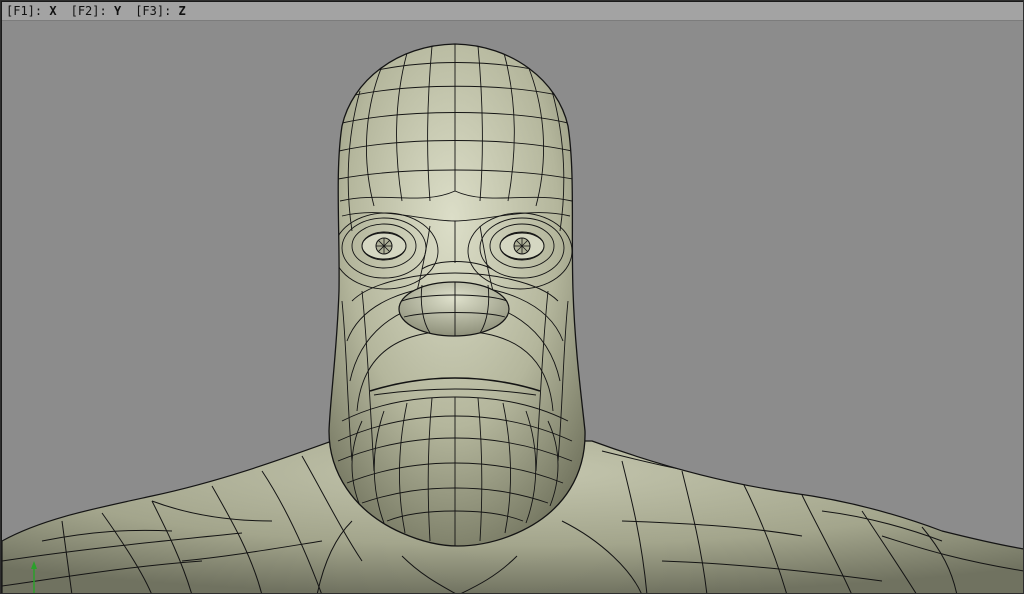 The image size is (1024, 594). I want to click on right-eye, so click(522, 246).